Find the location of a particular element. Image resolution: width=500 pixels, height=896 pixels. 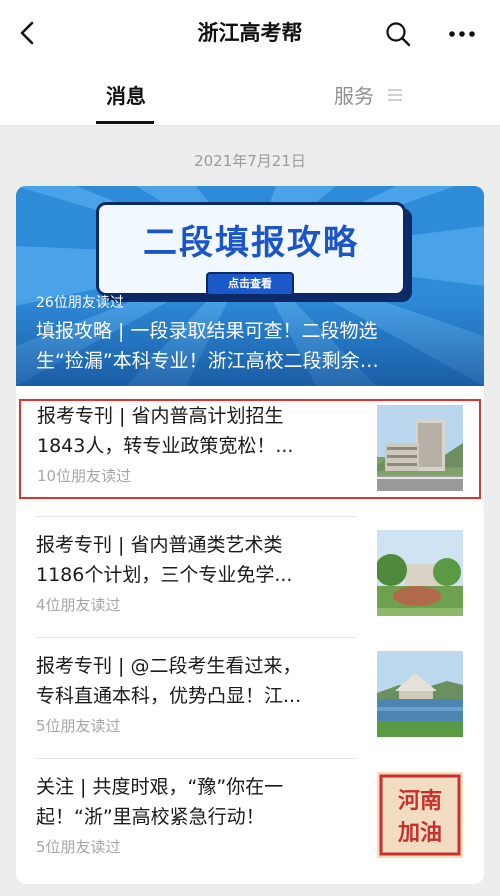

svg-text: 加油 is located at coordinates (419, 833).